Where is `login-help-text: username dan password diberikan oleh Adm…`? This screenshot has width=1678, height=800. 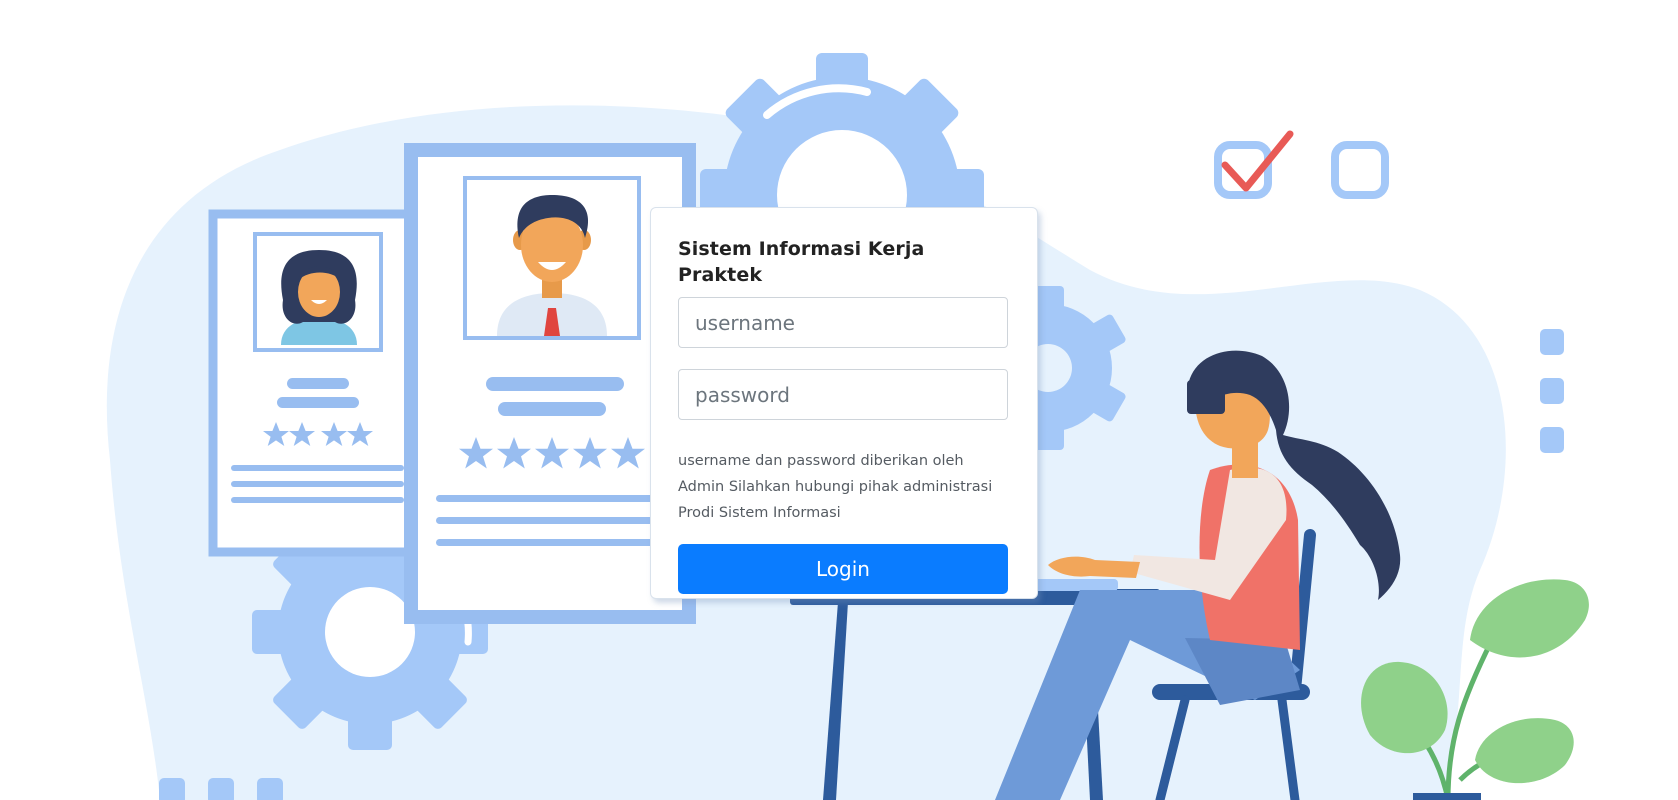
login-help-text: username dan password diberikan oleh Adm… is located at coordinates (835, 487).